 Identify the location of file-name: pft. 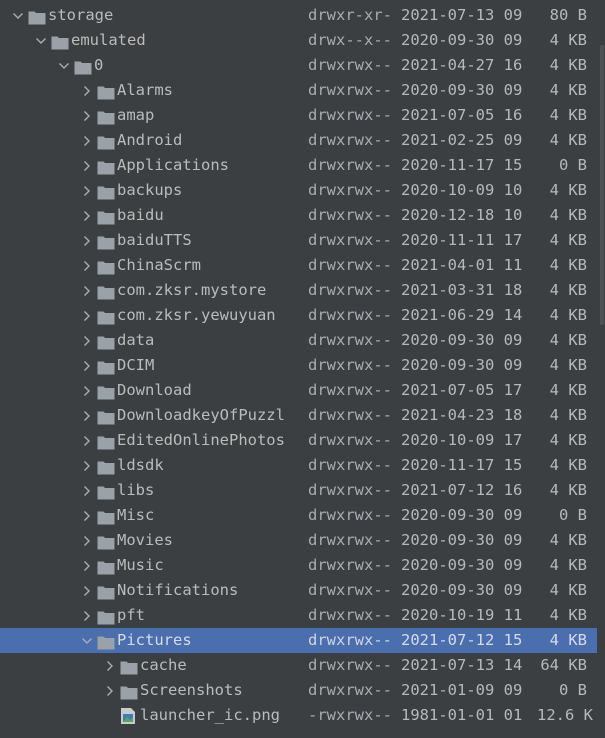
(131, 615).